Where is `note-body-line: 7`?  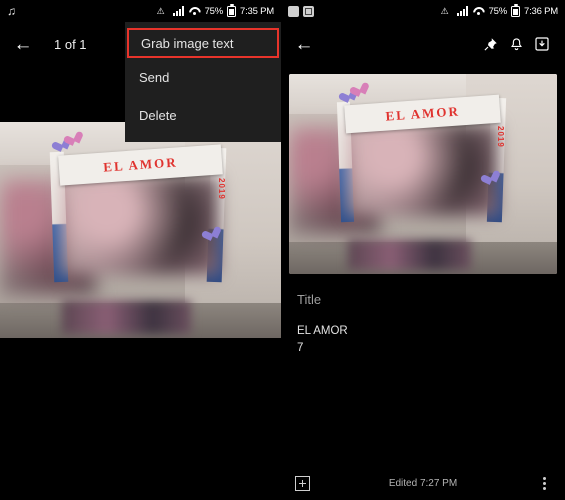
note-body-line: 7 is located at coordinates (423, 348).